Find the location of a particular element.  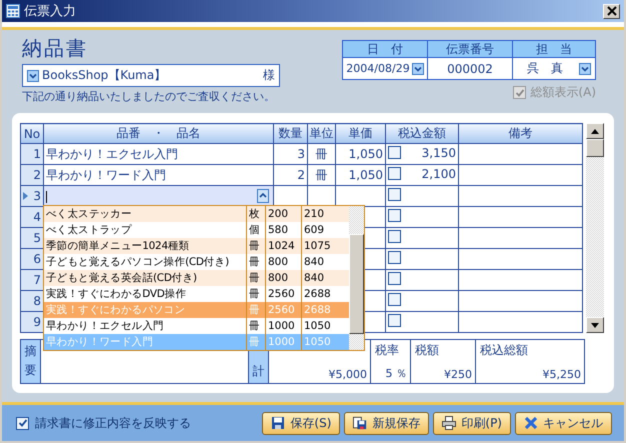

row-number-cell: 8 is located at coordinates (32, 301).